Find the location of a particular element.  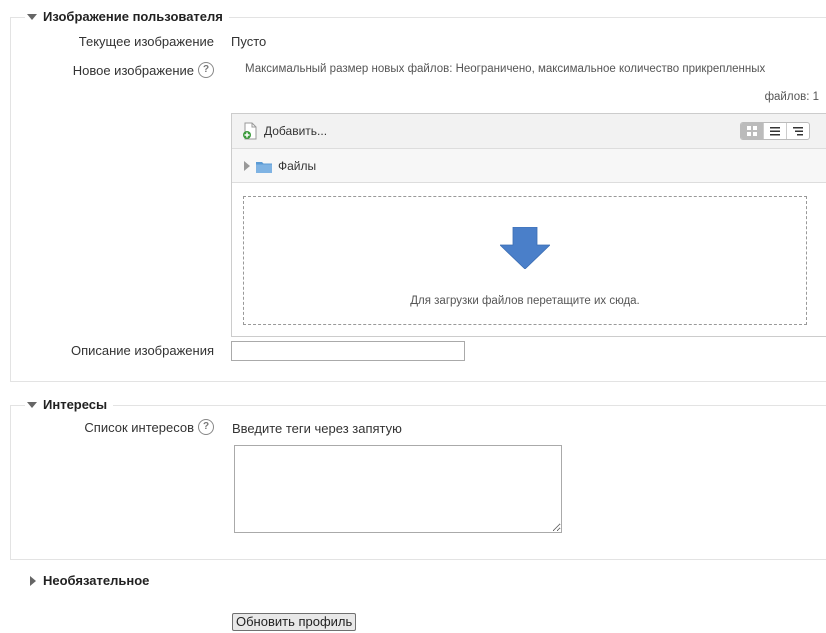

view-mode-buttons is located at coordinates (775, 131).